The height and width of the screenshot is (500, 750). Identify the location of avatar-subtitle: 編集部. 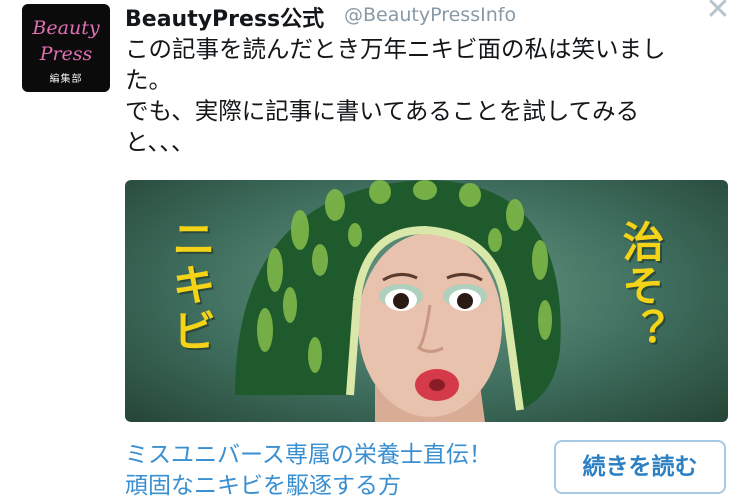
(66, 79).